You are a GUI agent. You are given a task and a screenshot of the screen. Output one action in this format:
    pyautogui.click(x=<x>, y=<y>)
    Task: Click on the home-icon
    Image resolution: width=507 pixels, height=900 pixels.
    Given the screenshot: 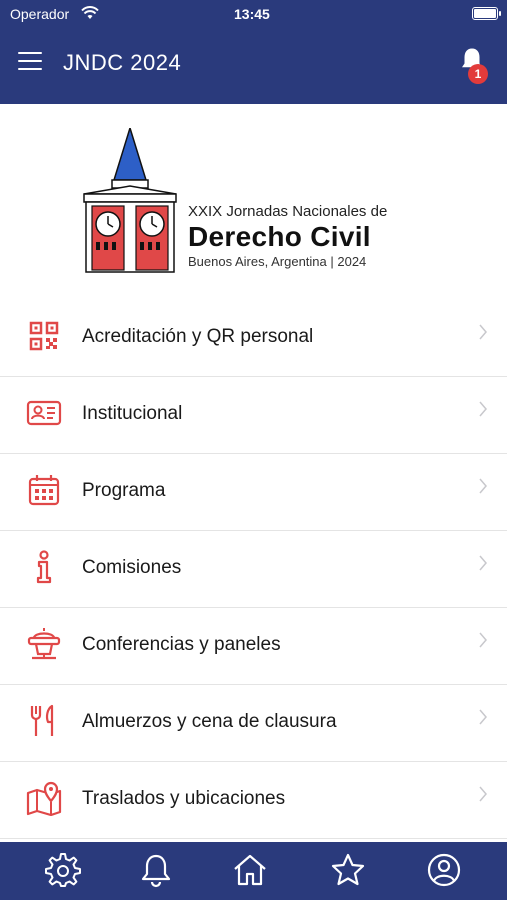 What is the action you would take?
    pyautogui.click(x=250, y=870)
    